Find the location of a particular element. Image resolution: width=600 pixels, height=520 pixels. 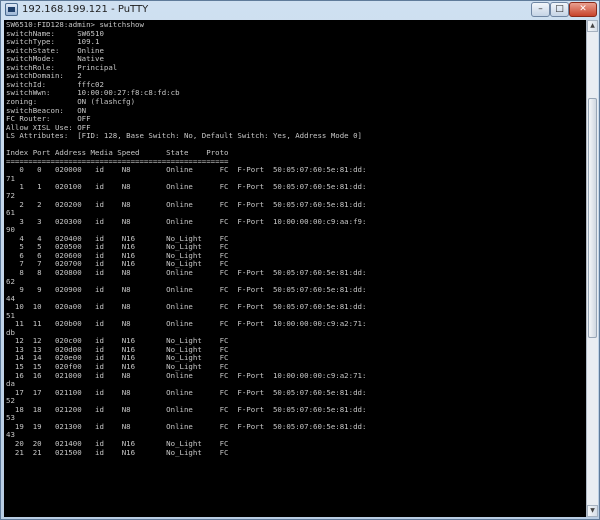

arrow-down-icon: ▼ is located at coordinates (592, 511).